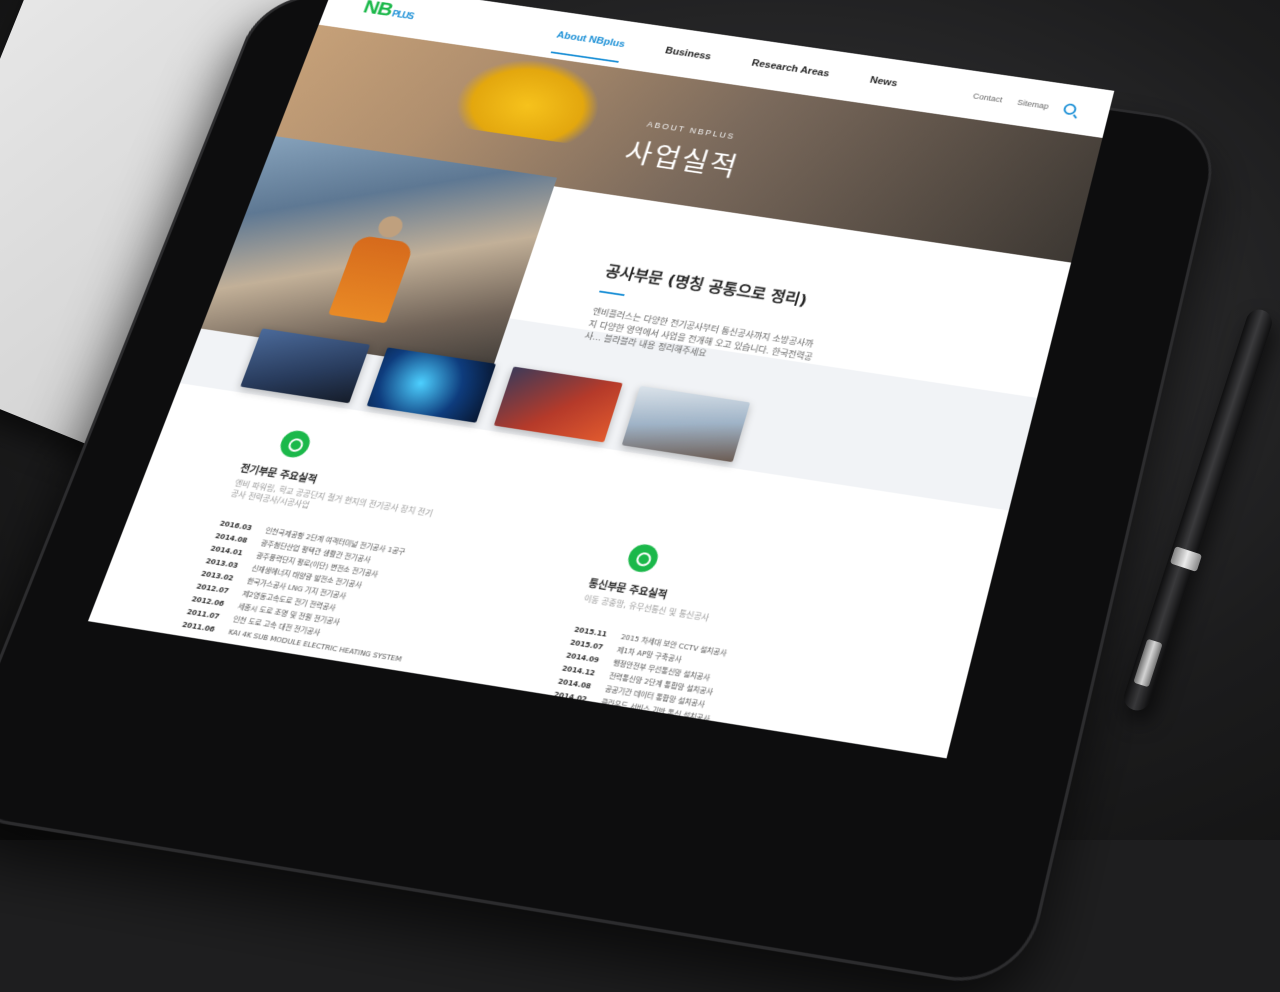 This screenshot has width=1280, height=992. Describe the element at coordinates (558, 737) in the screenshot. I see `date: 2012.07` at that location.